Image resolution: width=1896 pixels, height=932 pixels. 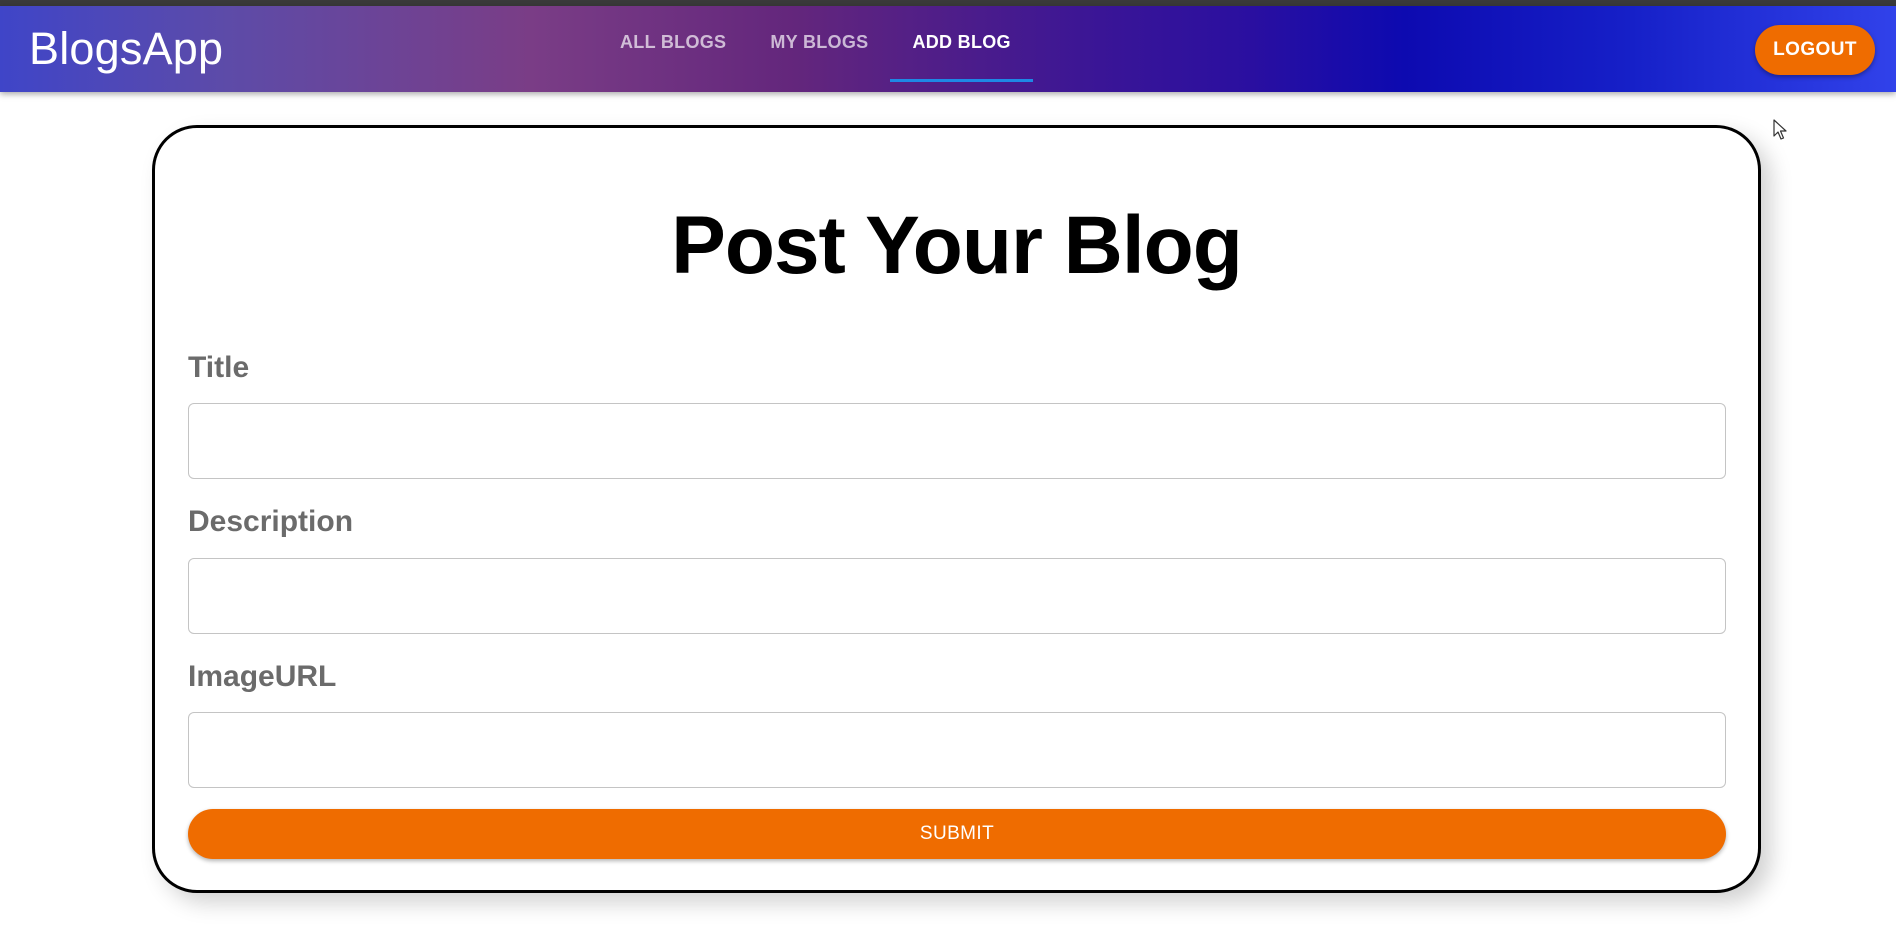 I want to click on image-url-label: ImageURL, so click(x=262, y=676).